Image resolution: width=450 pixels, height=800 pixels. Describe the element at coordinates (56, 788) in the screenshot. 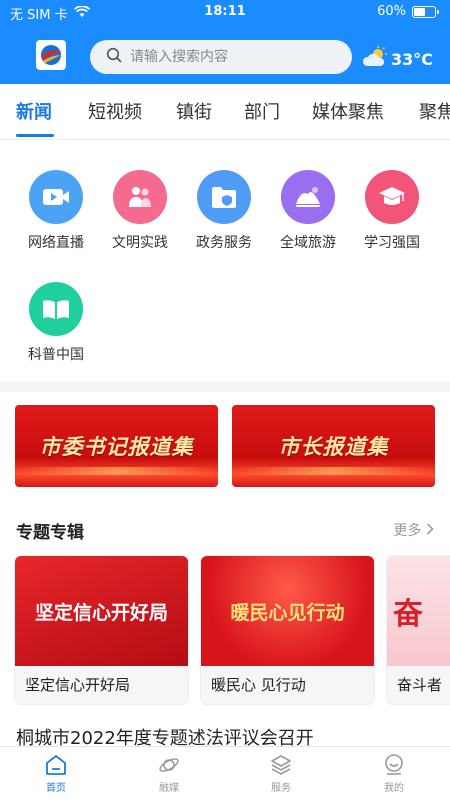

I see `nav-label: 首页` at that location.